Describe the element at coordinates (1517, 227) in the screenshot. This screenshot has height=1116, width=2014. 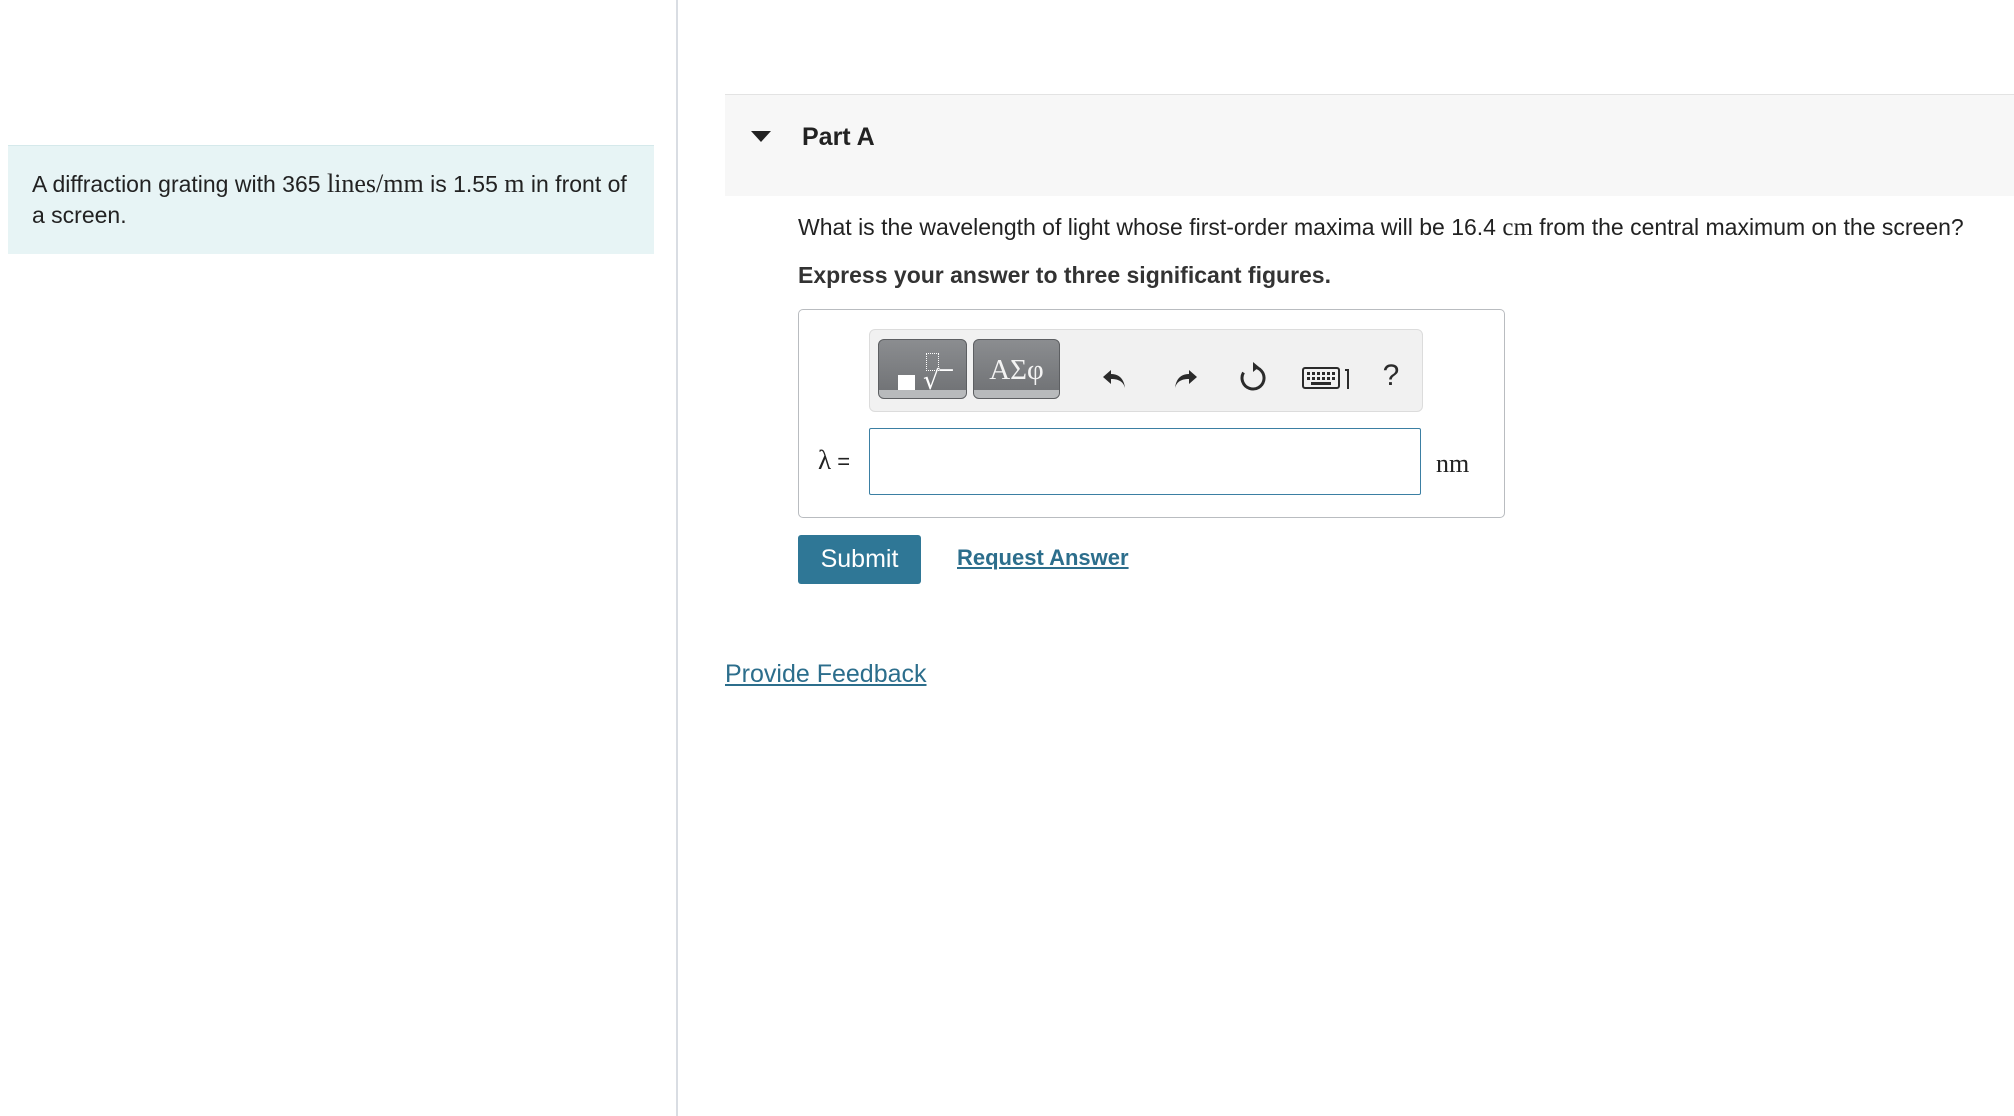
I see `question-unit-cm: cm` at that location.